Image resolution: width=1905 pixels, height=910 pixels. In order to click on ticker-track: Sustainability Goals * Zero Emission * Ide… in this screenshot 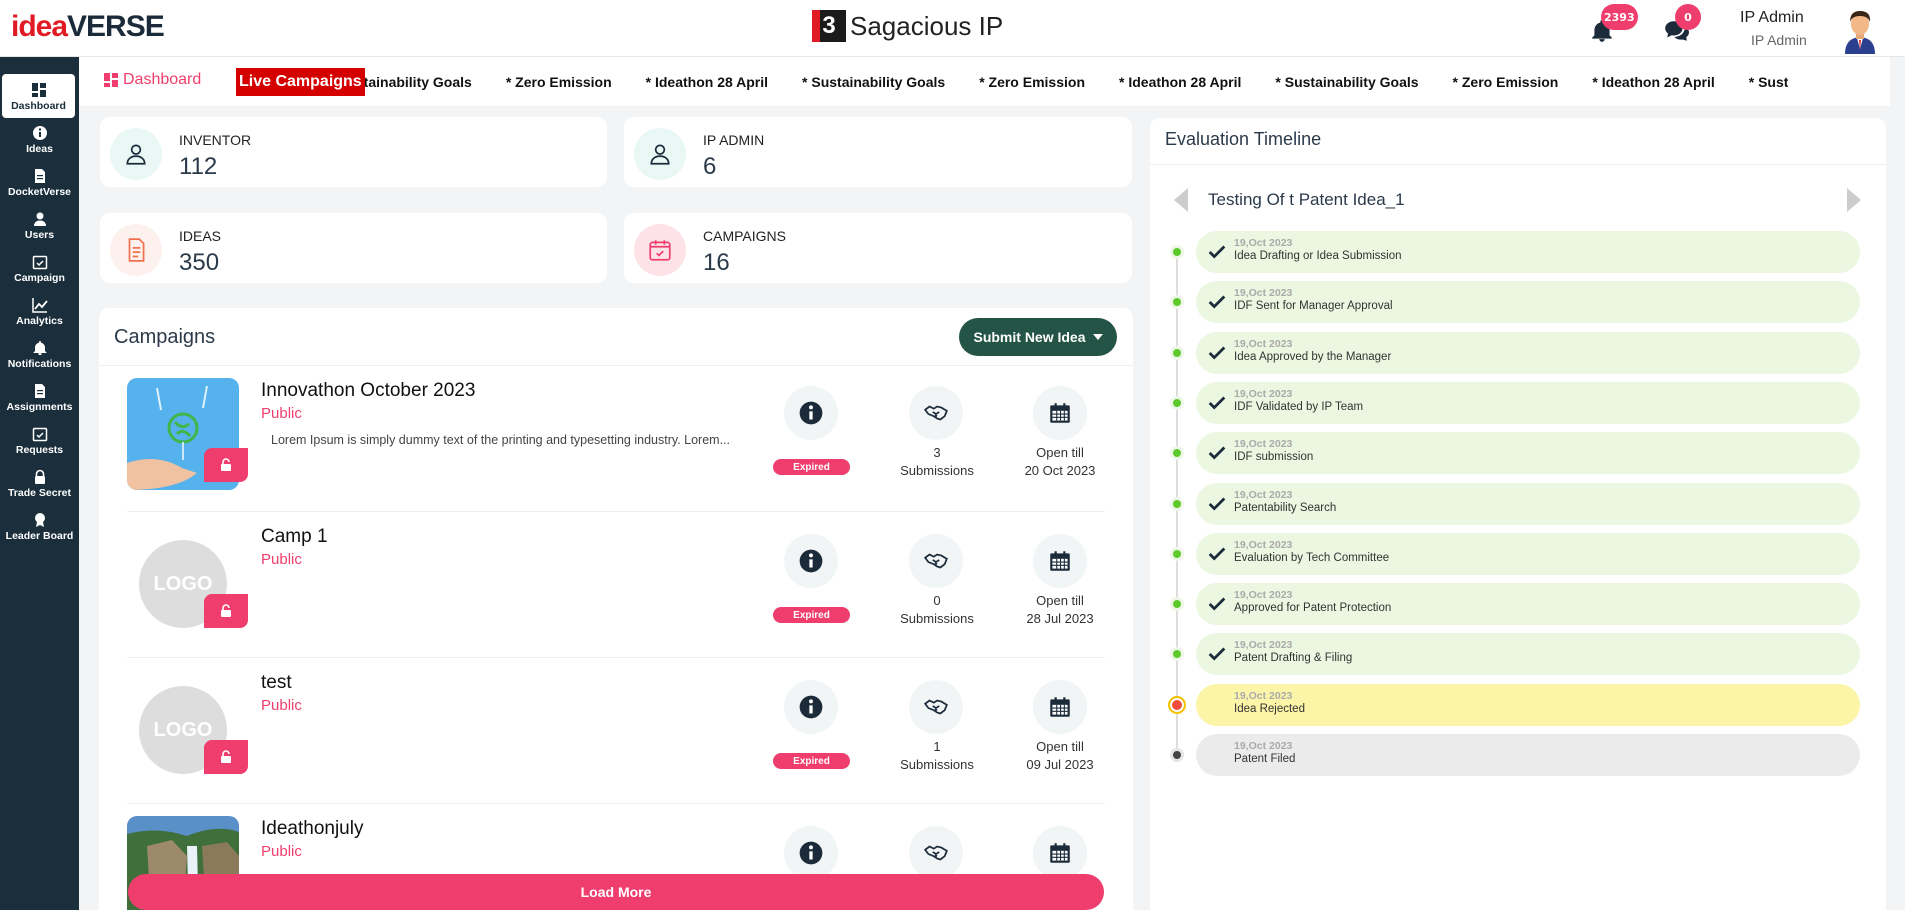, I will do `click(1068, 82)`.